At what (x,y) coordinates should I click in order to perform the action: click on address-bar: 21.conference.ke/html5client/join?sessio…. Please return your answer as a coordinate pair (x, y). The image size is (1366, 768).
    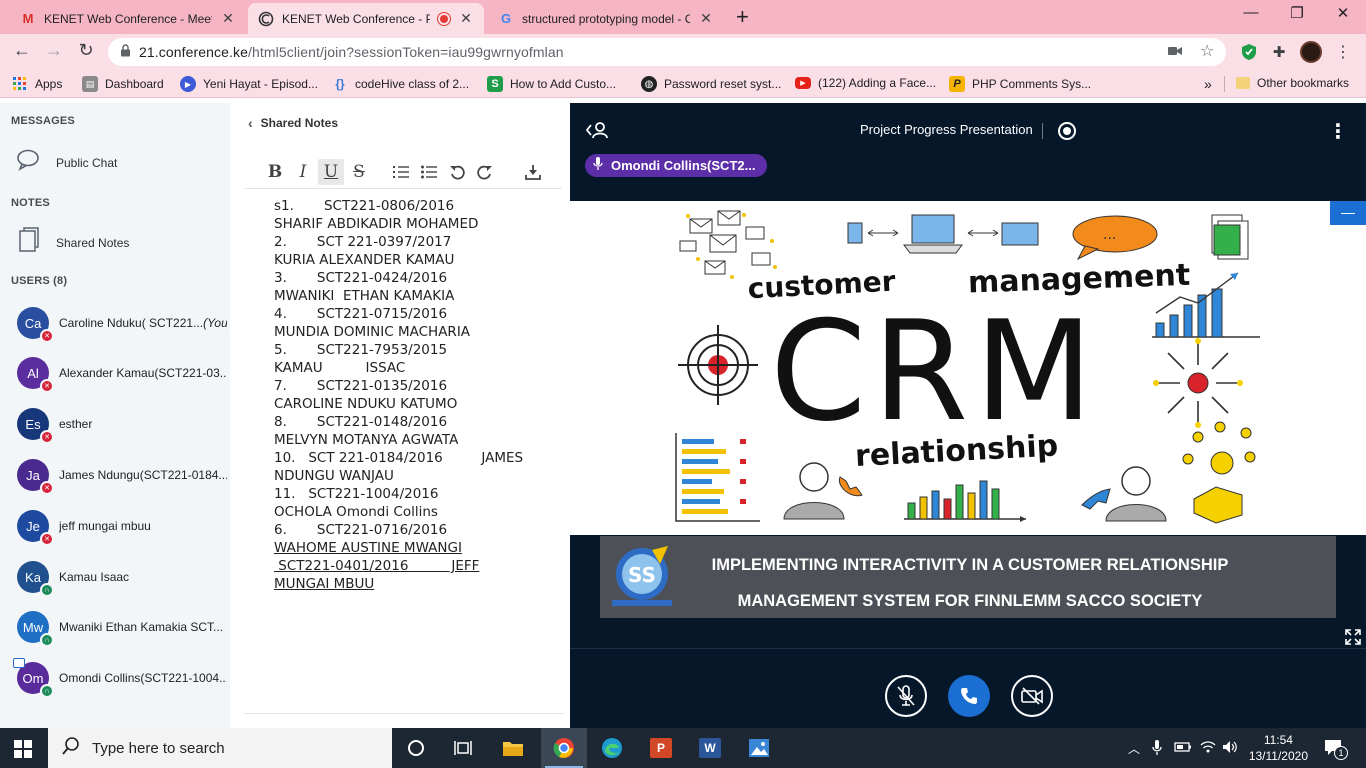
    Looking at the image, I should click on (667, 52).